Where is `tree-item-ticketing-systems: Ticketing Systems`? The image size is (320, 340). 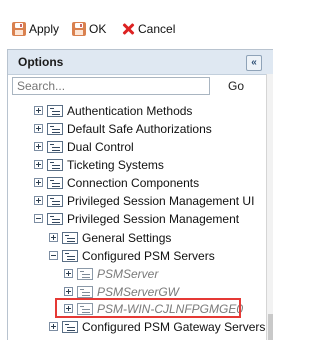 tree-item-ticketing-systems: Ticketing Systems is located at coordinates (99, 164).